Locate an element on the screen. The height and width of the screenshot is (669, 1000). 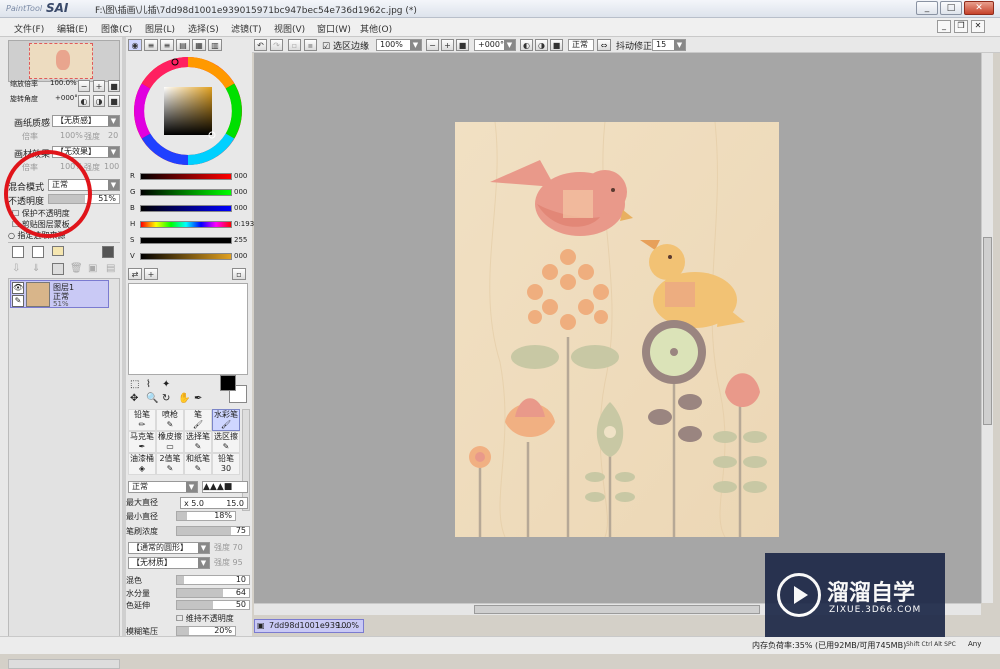
zoom-reset-button: ■ is located at coordinates (114, 86).